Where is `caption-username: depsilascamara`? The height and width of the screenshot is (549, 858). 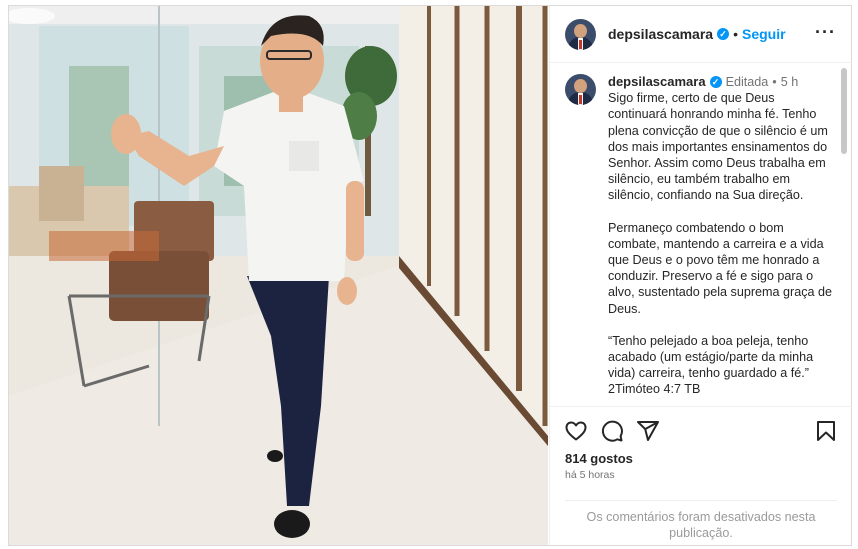 caption-username: depsilascamara is located at coordinates (657, 82).